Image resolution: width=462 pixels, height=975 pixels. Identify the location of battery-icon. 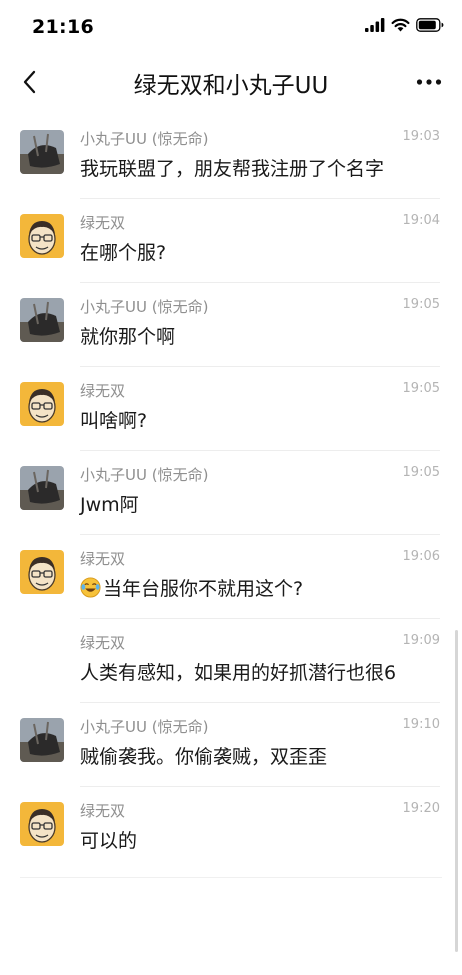
(430, 25).